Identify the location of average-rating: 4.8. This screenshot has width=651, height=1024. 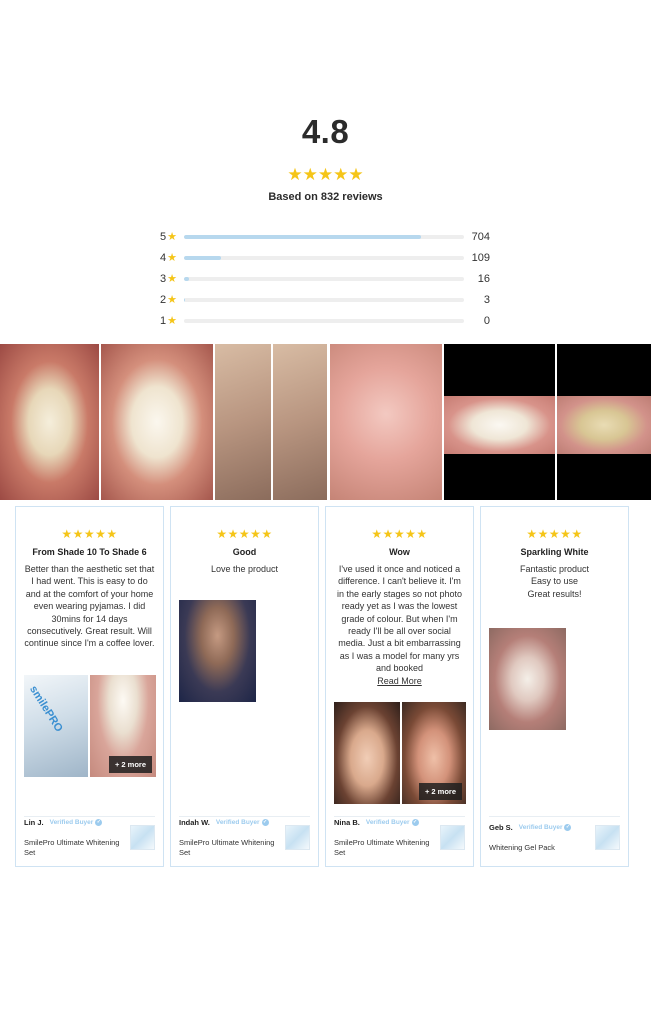
(325, 131).